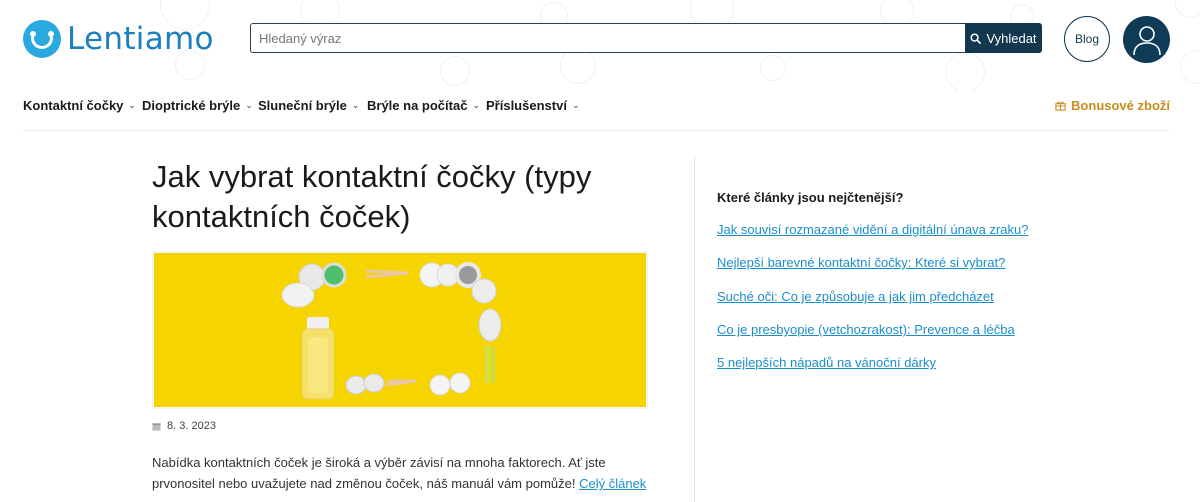 This screenshot has height=502, width=1200. What do you see at coordinates (694, 329) in the screenshot?
I see `column-divider` at bounding box center [694, 329].